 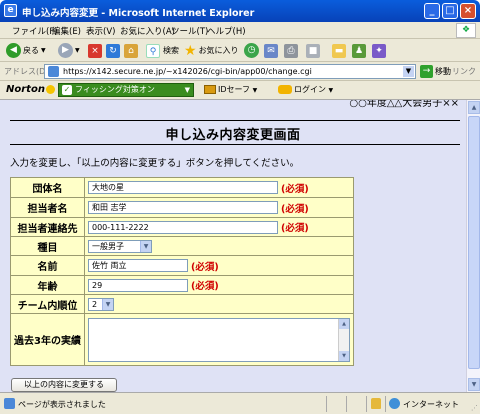 I want to click on print-button: ⎙, so click(x=291, y=50).